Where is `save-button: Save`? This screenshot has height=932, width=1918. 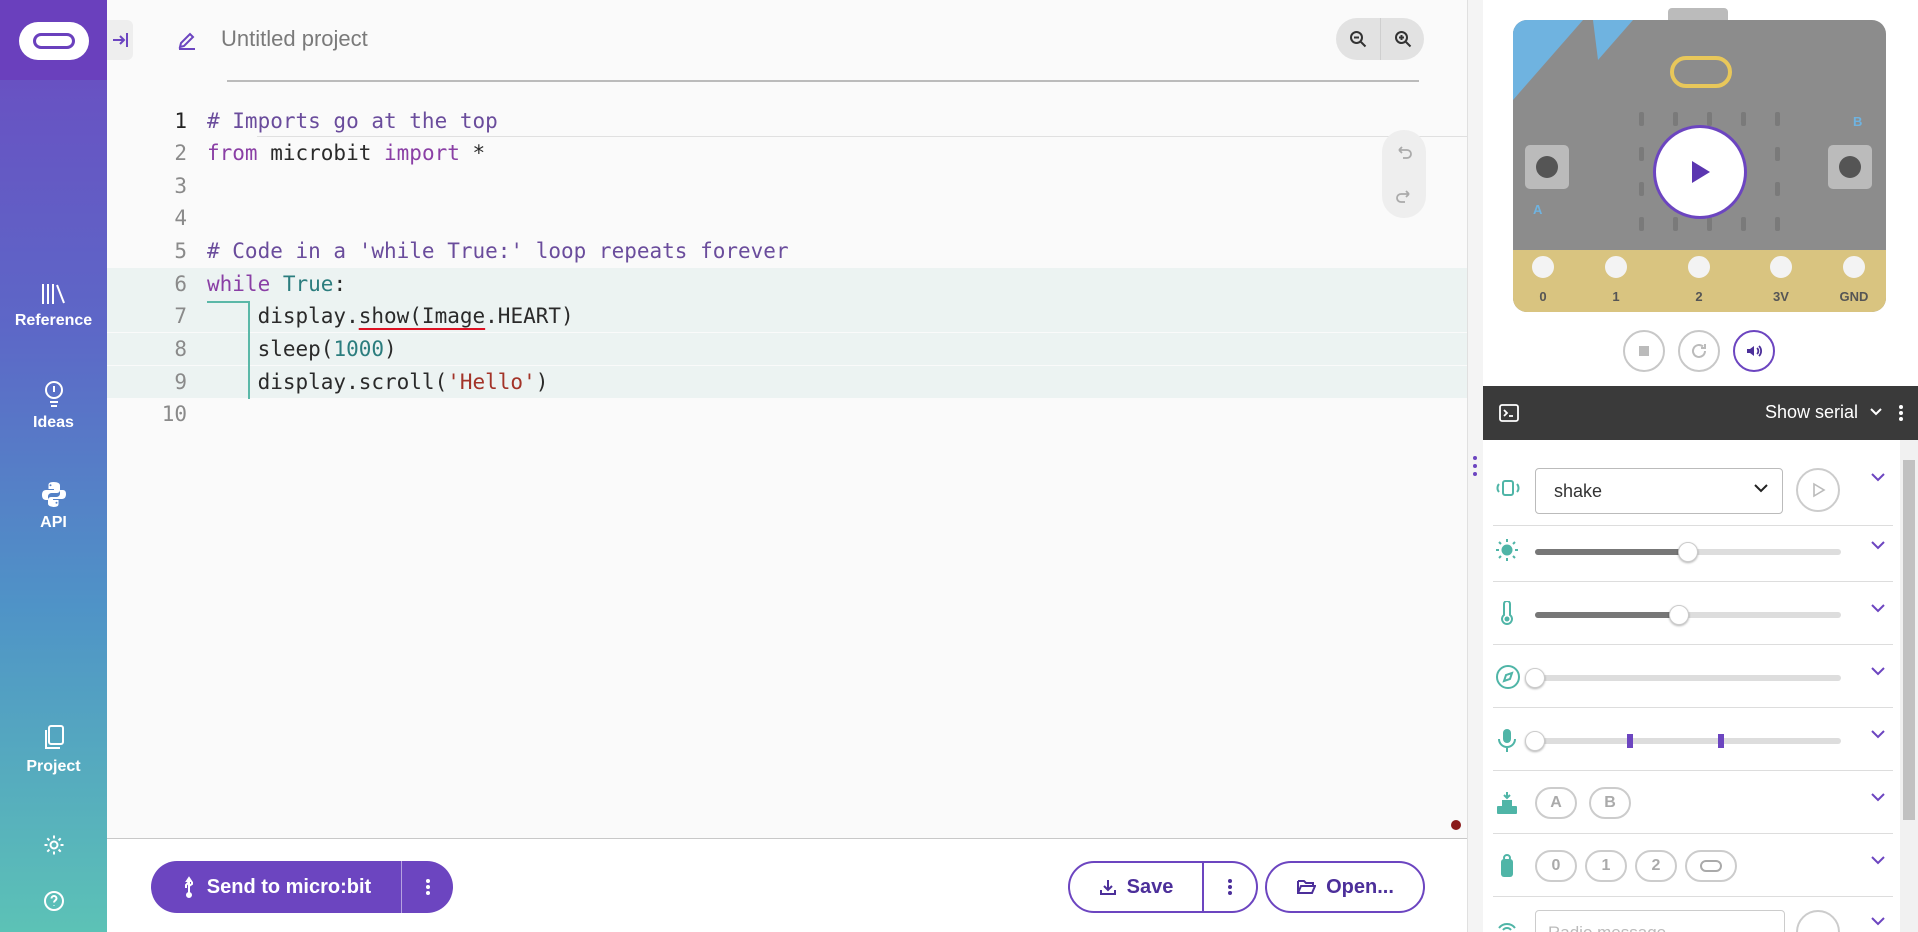 save-button: Save is located at coordinates (1137, 887).